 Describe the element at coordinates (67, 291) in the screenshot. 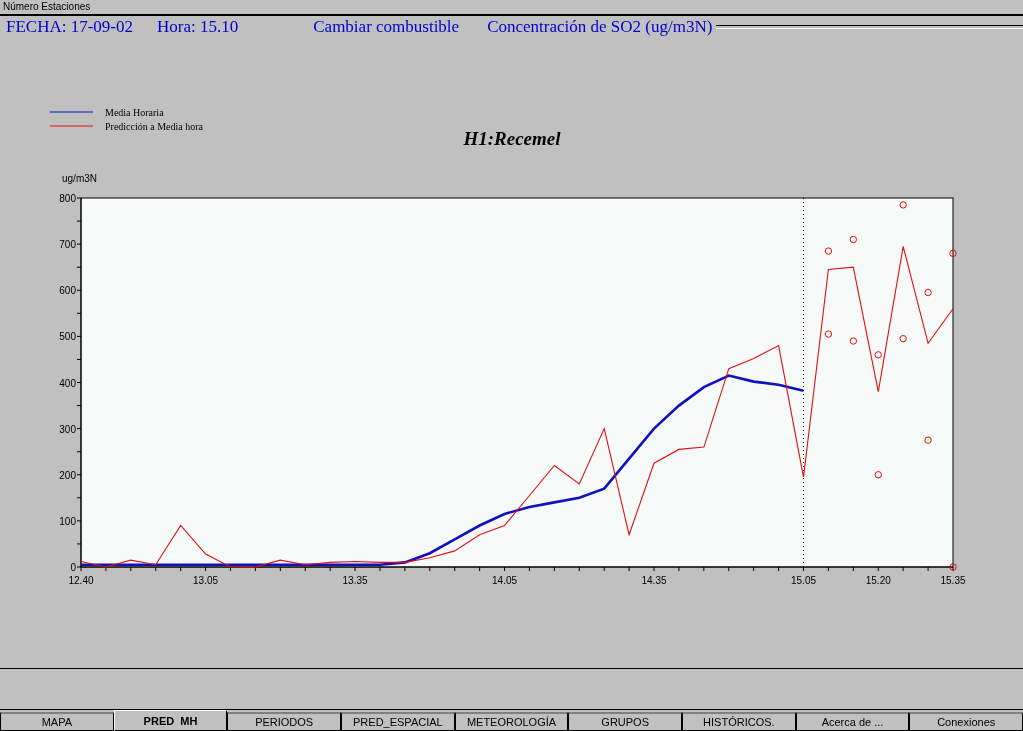

I see `y-tick-label: 600` at that location.